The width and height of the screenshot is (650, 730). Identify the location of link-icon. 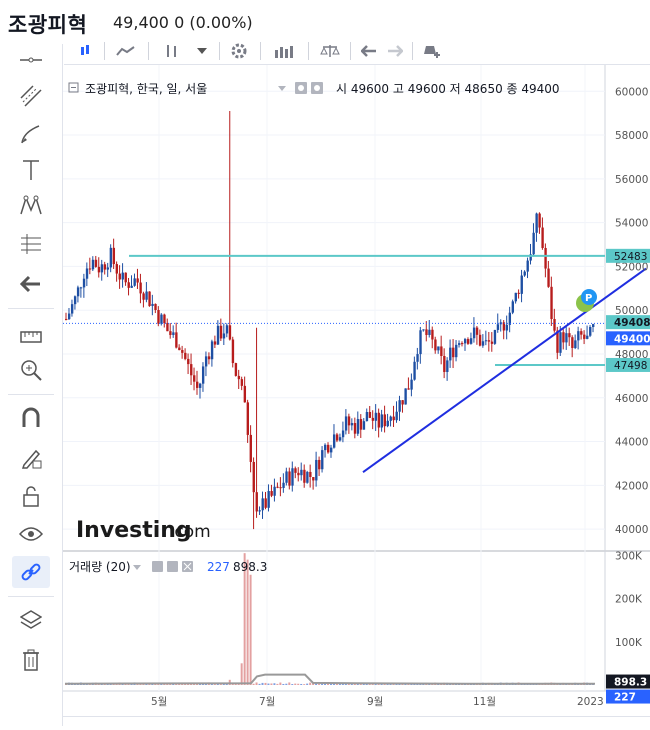
(31, 572).